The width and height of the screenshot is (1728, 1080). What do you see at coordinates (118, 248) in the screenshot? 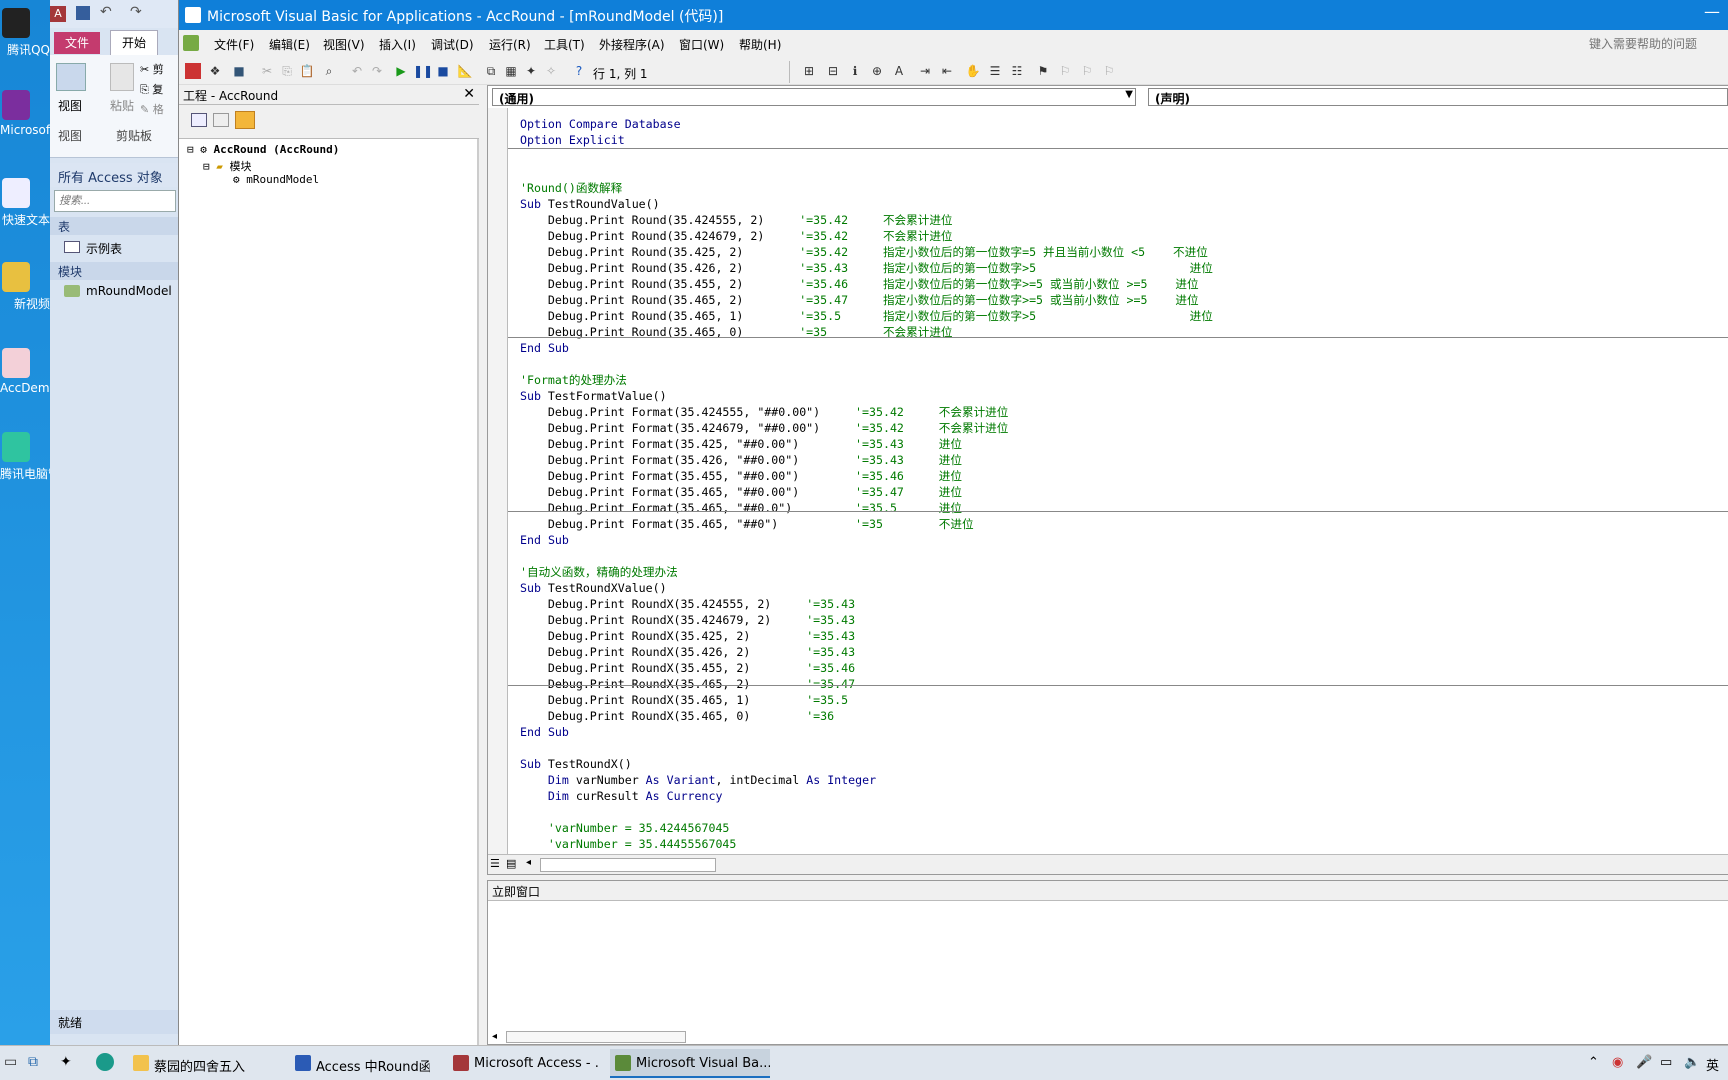
I see `nav-item-table: 示例表` at bounding box center [118, 248].